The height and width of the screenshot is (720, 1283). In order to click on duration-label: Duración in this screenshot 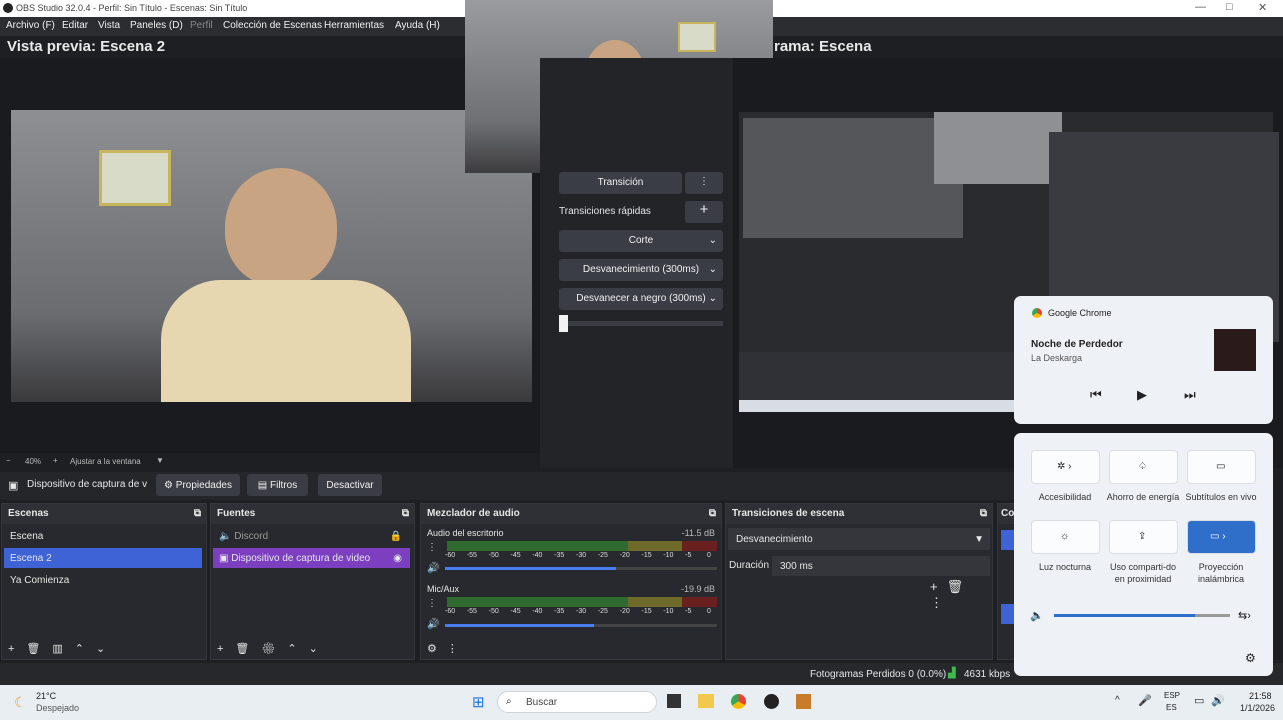, I will do `click(749, 565)`.